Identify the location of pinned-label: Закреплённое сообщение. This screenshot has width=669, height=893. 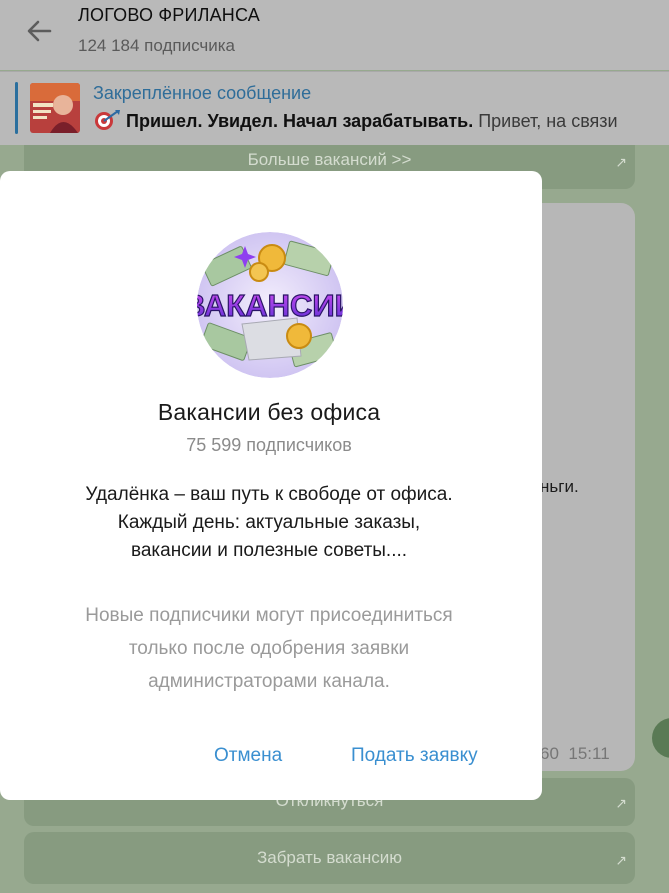
(202, 93).